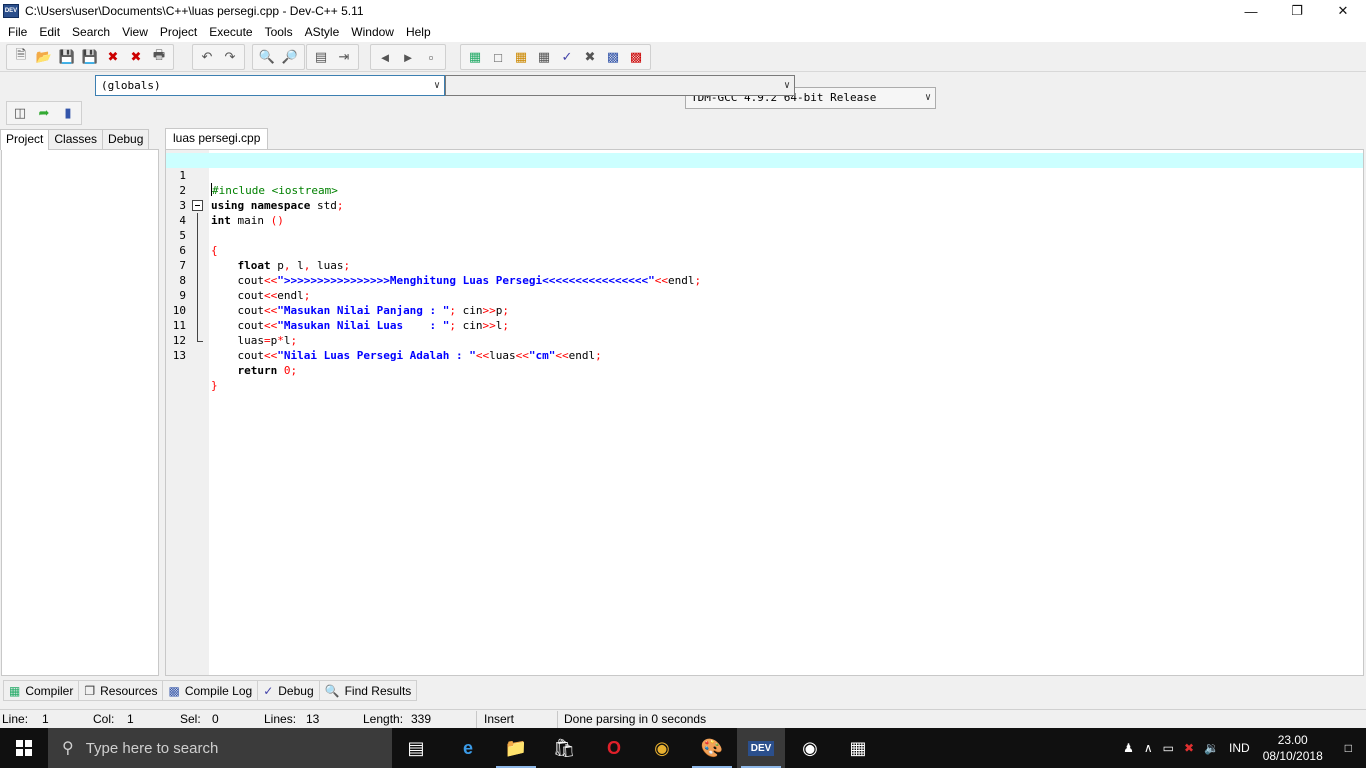 This screenshot has width=1366, height=768. What do you see at coordinates (1211, 748) in the screenshot?
I see `volume-icon: 🔉` at bounding box center [1211, 748].